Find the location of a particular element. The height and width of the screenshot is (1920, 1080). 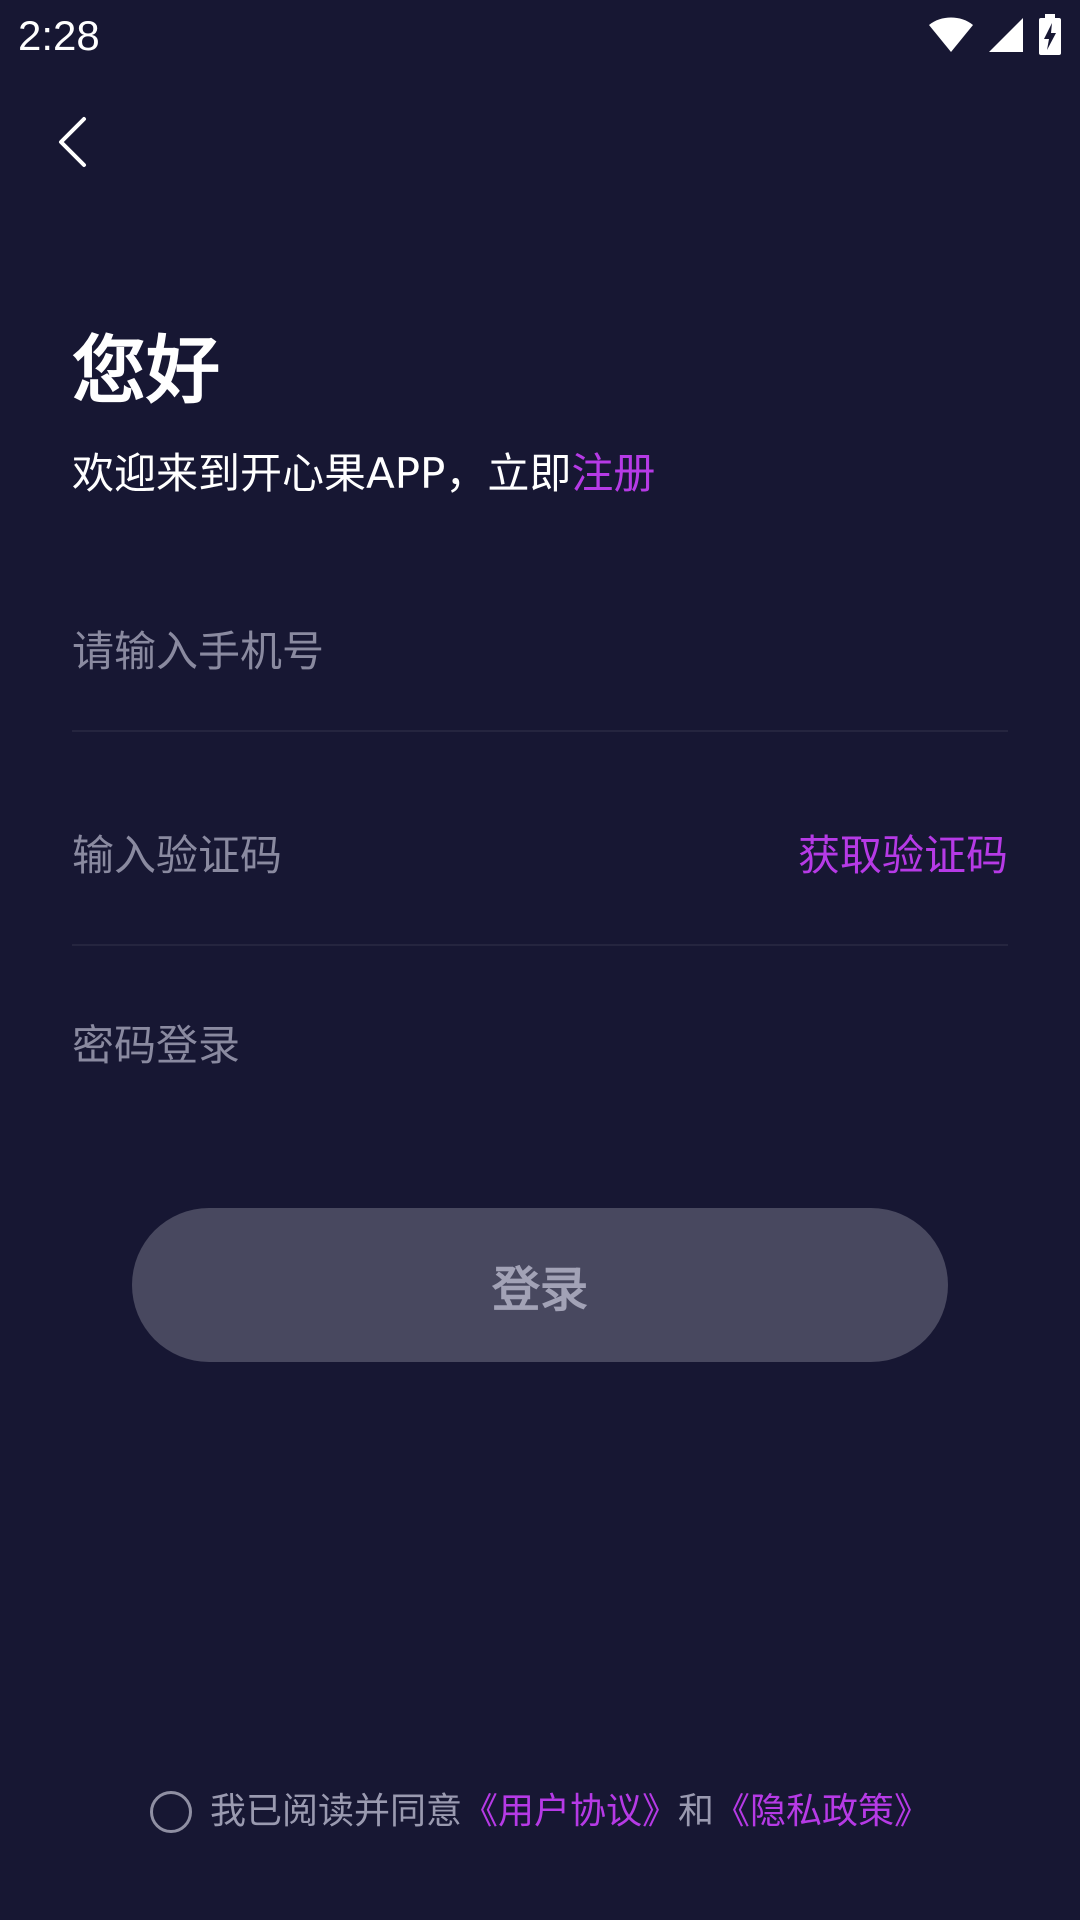

verification-code-input is located at coordinates (392, 856).